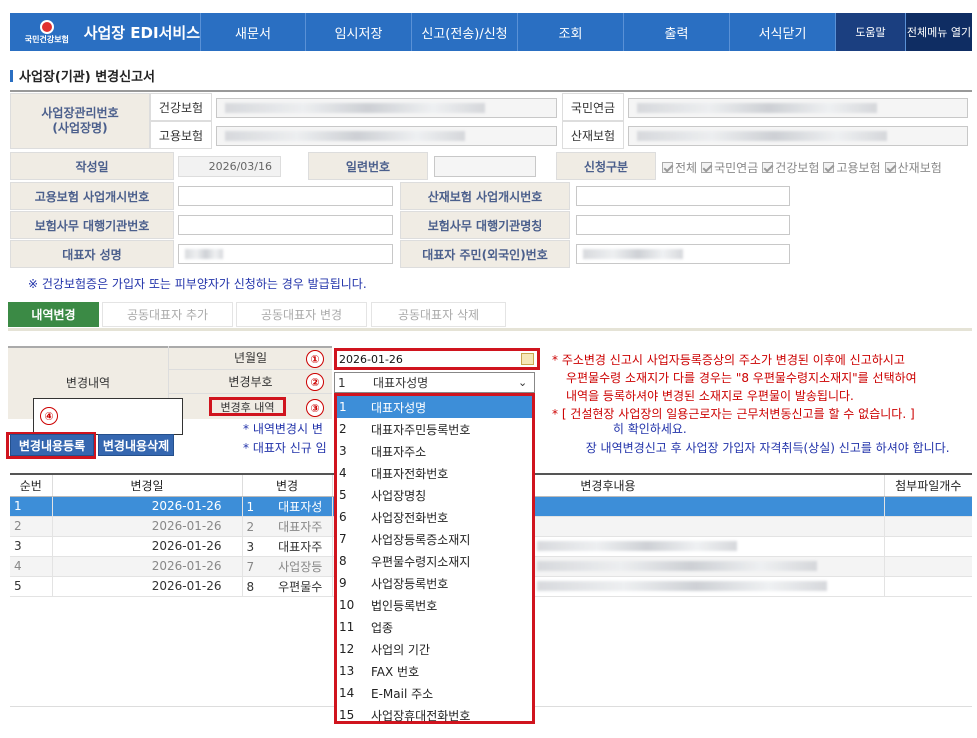 This screenshot has width=977, height=738. Describe the element at coordinates (229, 166) in the screenshot. I see `write-date-field: 2026/03/16` at that location.